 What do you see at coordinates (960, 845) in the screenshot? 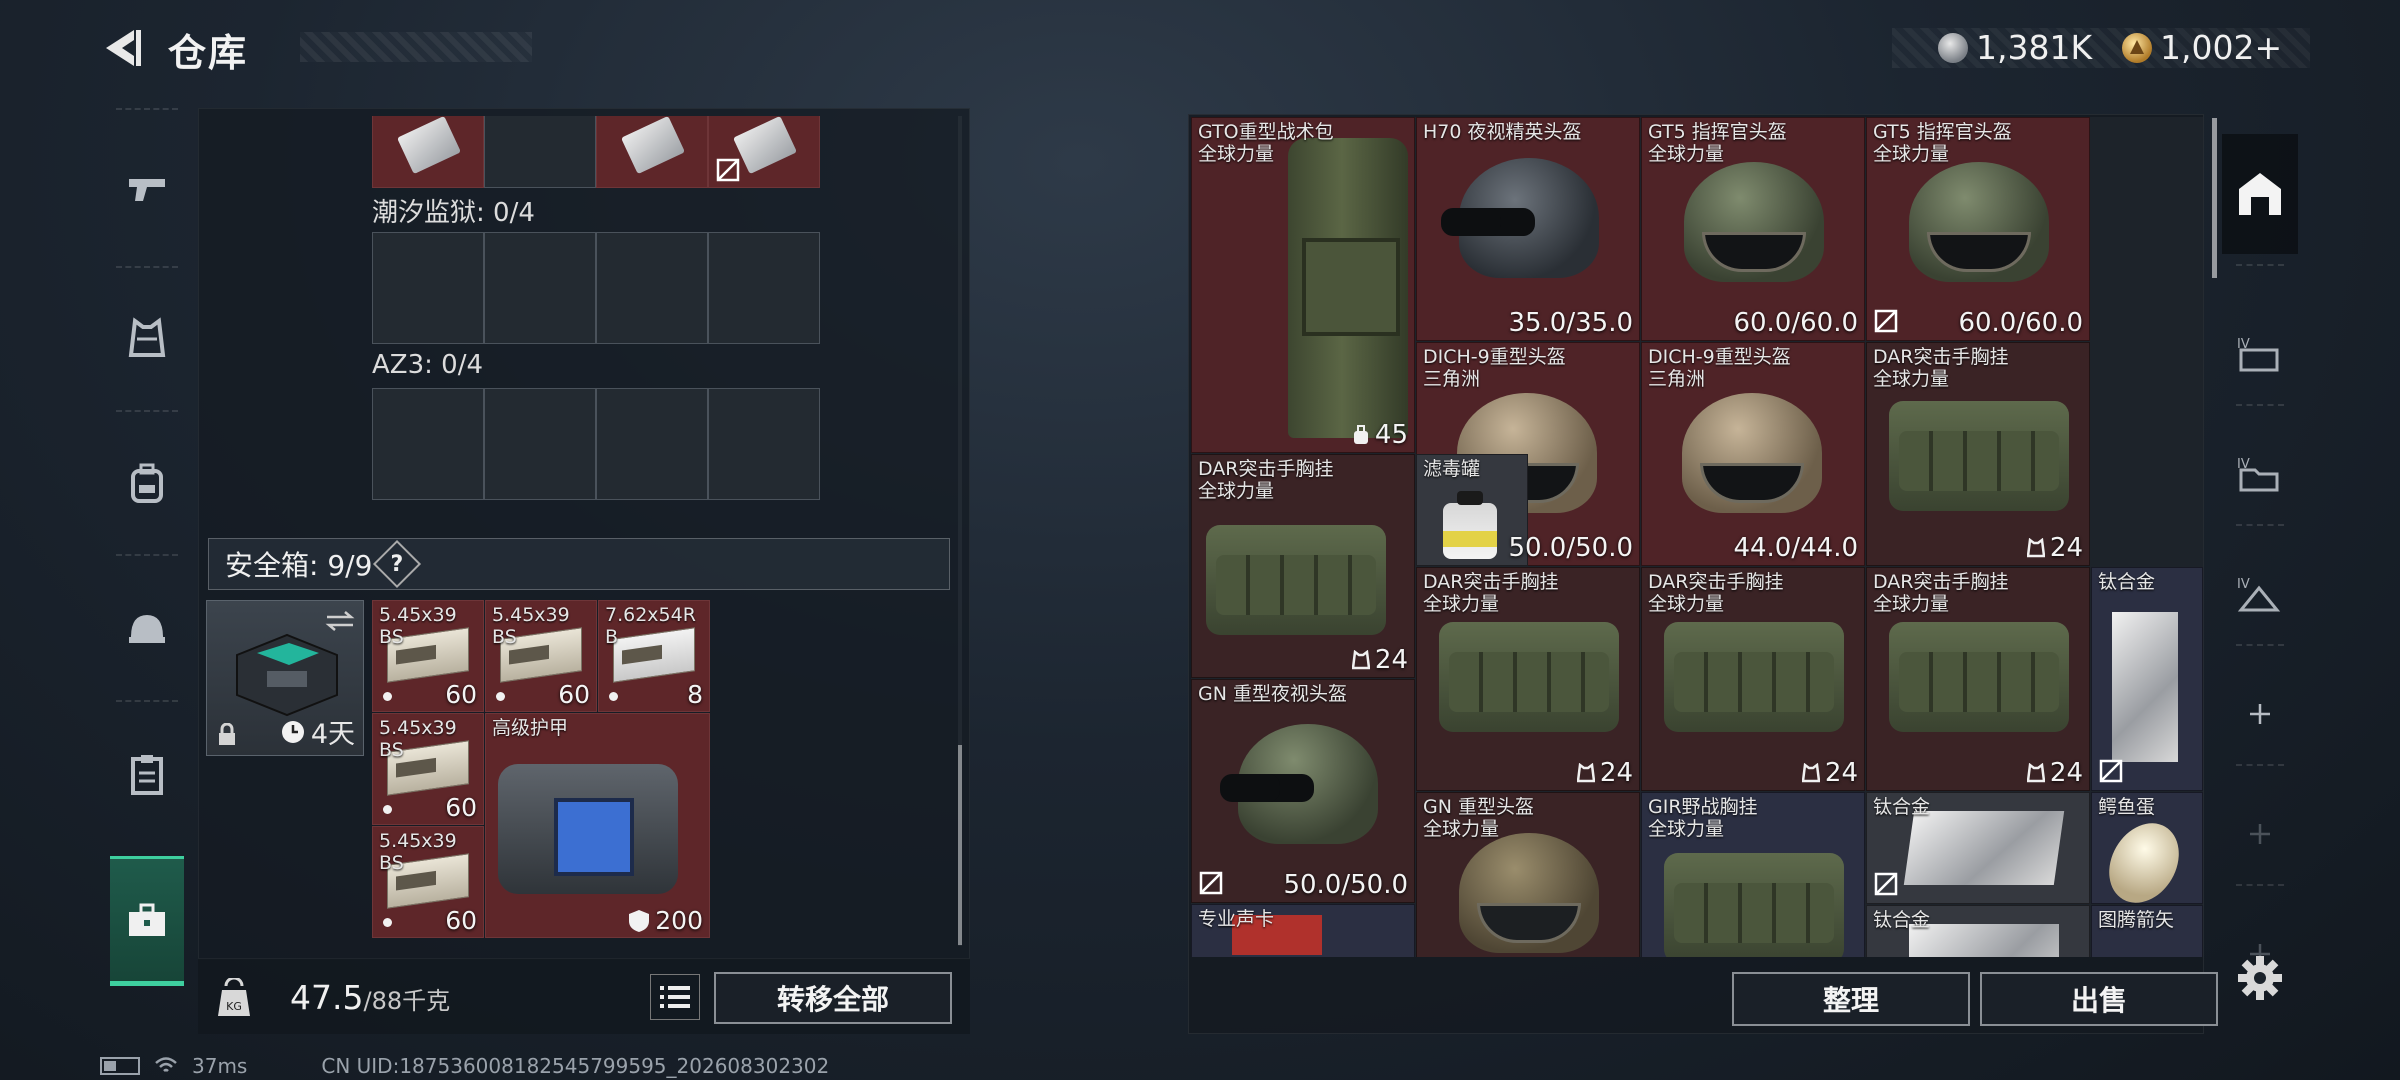
I see `left-scroll-thumb` at bounding box center [960, 845].